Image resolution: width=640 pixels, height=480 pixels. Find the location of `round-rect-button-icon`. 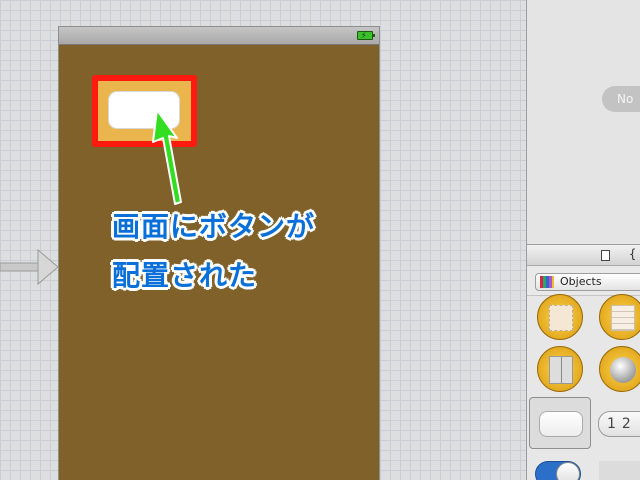

round-rect-button-icon is located at coordinates (561, 424).